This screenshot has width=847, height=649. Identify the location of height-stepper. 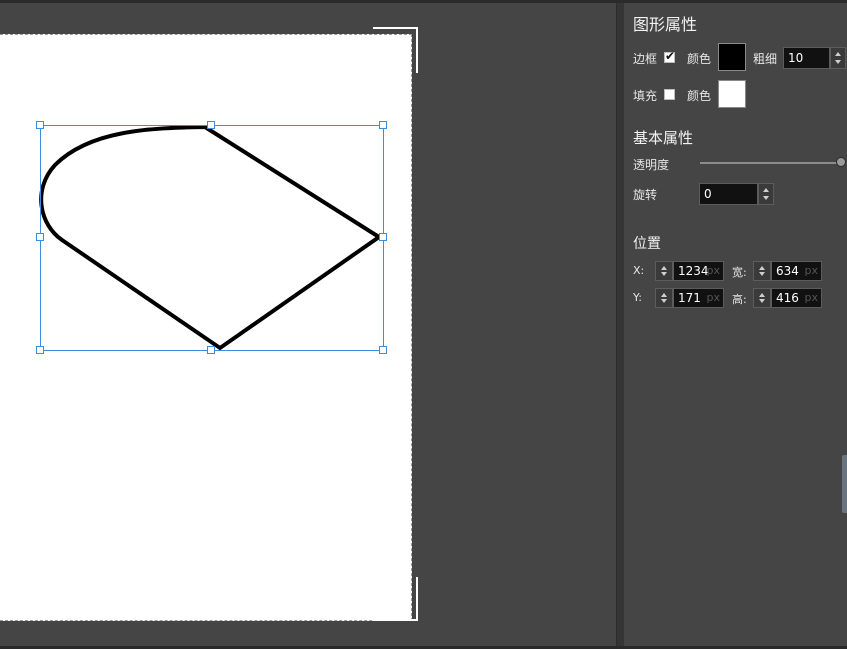
(762, 298).